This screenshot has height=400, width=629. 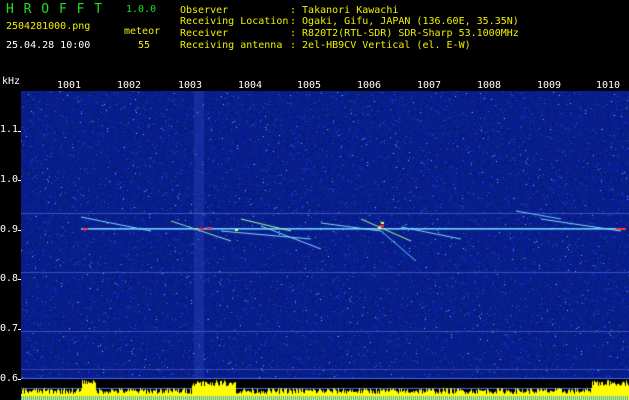 What do you see at coordinates (380, 45) in the screenshot?
I see `info-value-antenna: : 2el-HB9CV Vertical (el. E-W)` at bounding box center [380, 45].